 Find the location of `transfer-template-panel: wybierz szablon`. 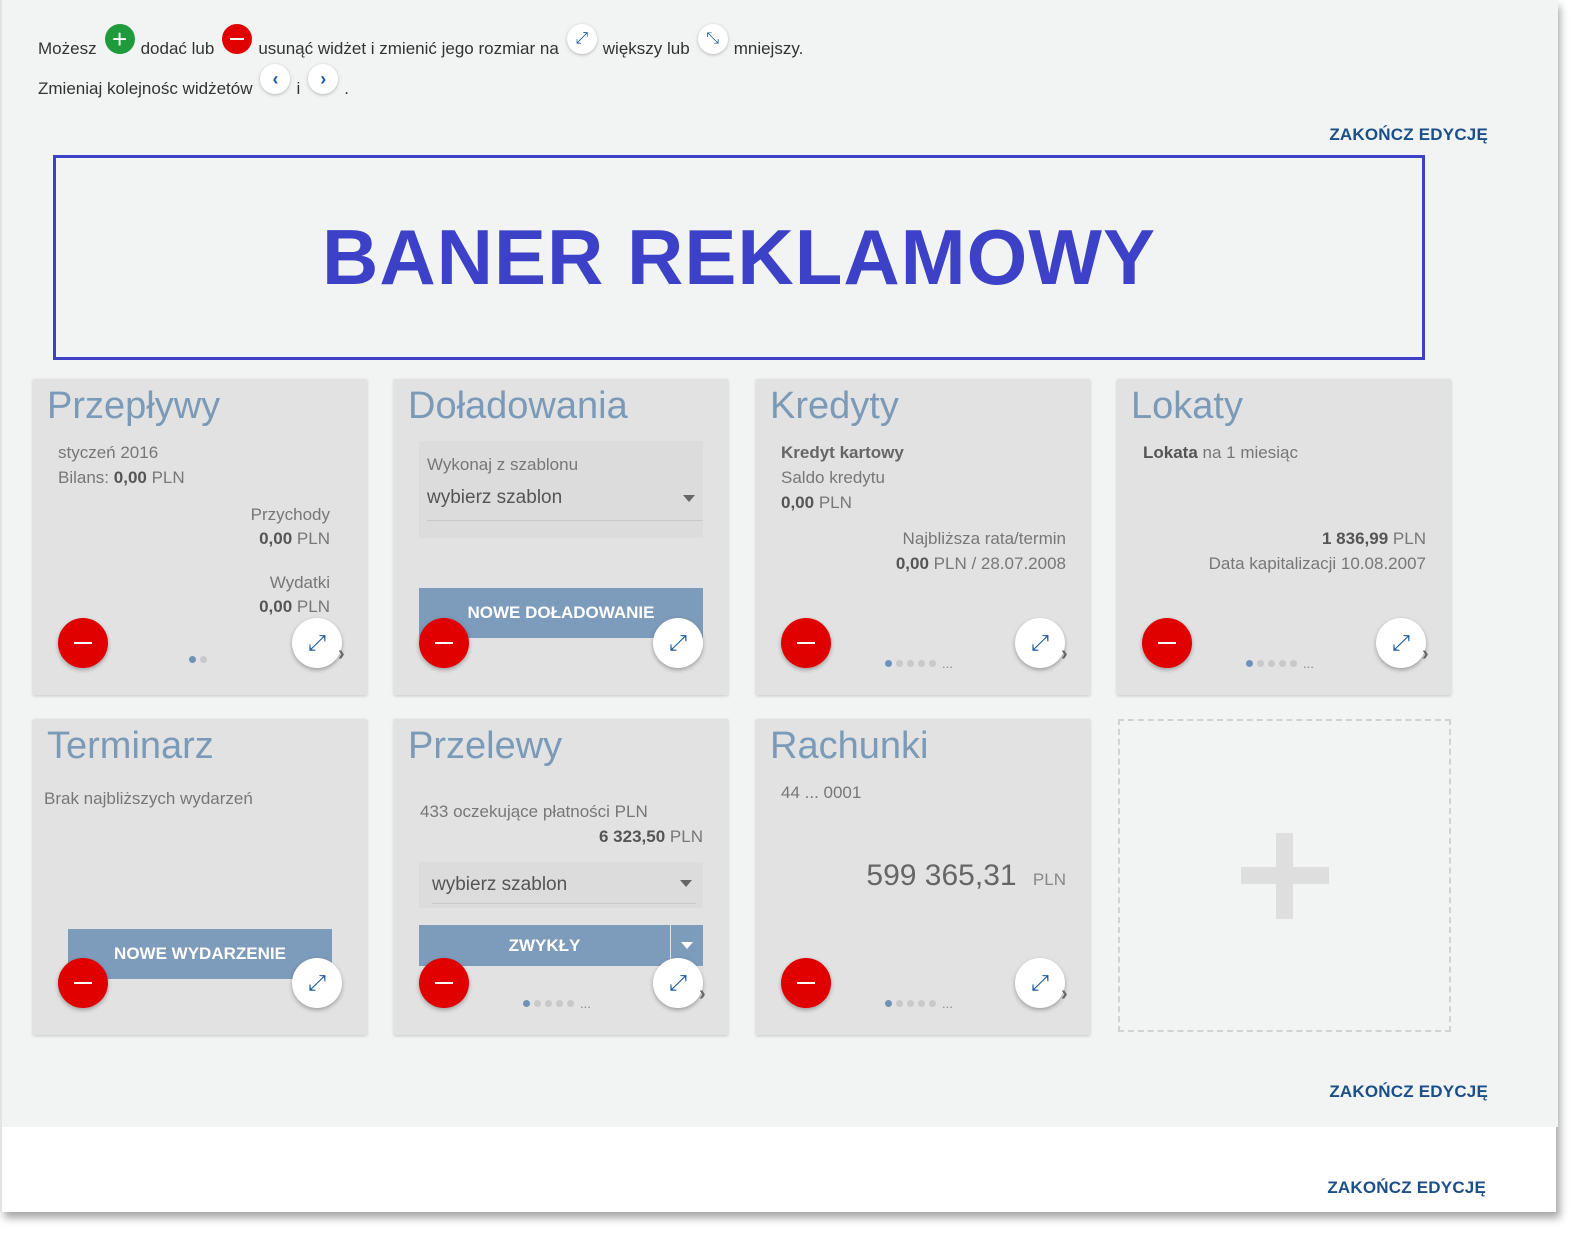

transfer-template-panel: wybierz szablon is located at coordinates (561, 885).